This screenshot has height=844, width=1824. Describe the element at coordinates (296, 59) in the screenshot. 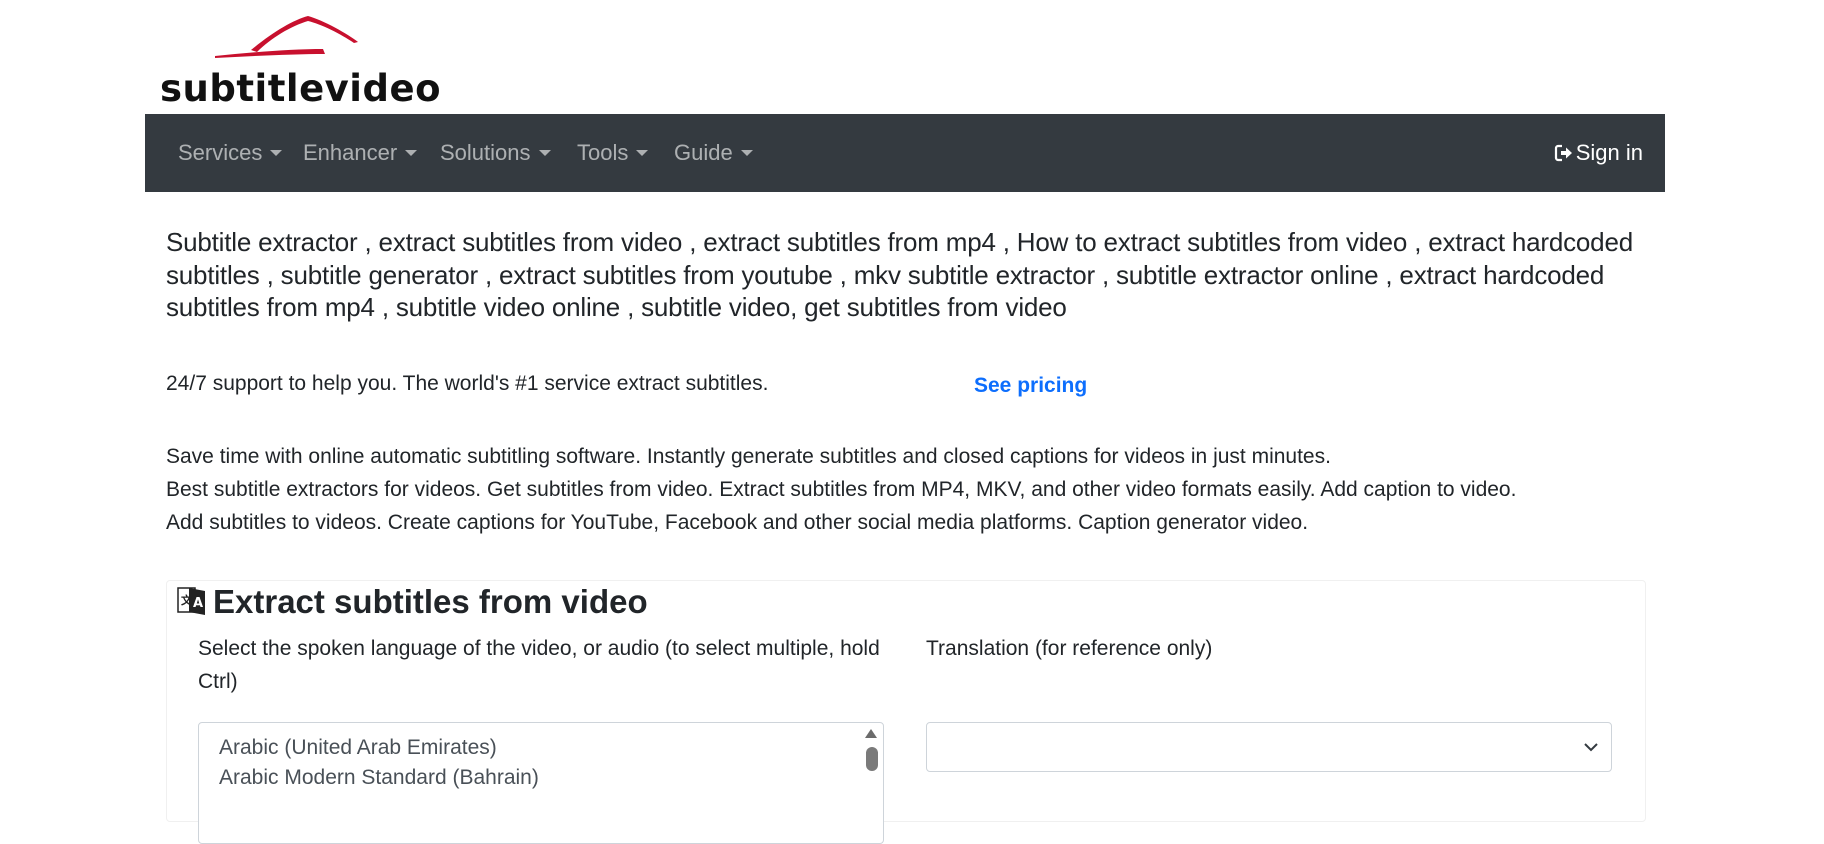

I see `site-logo: subtitlevideo` at that location.